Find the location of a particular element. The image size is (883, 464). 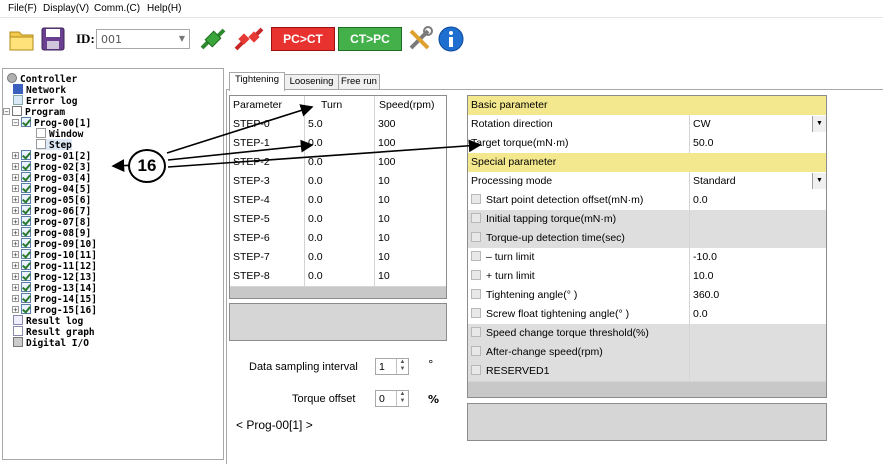

rotation-direction-select: CW ▼ is located at coordinates (758, 124).